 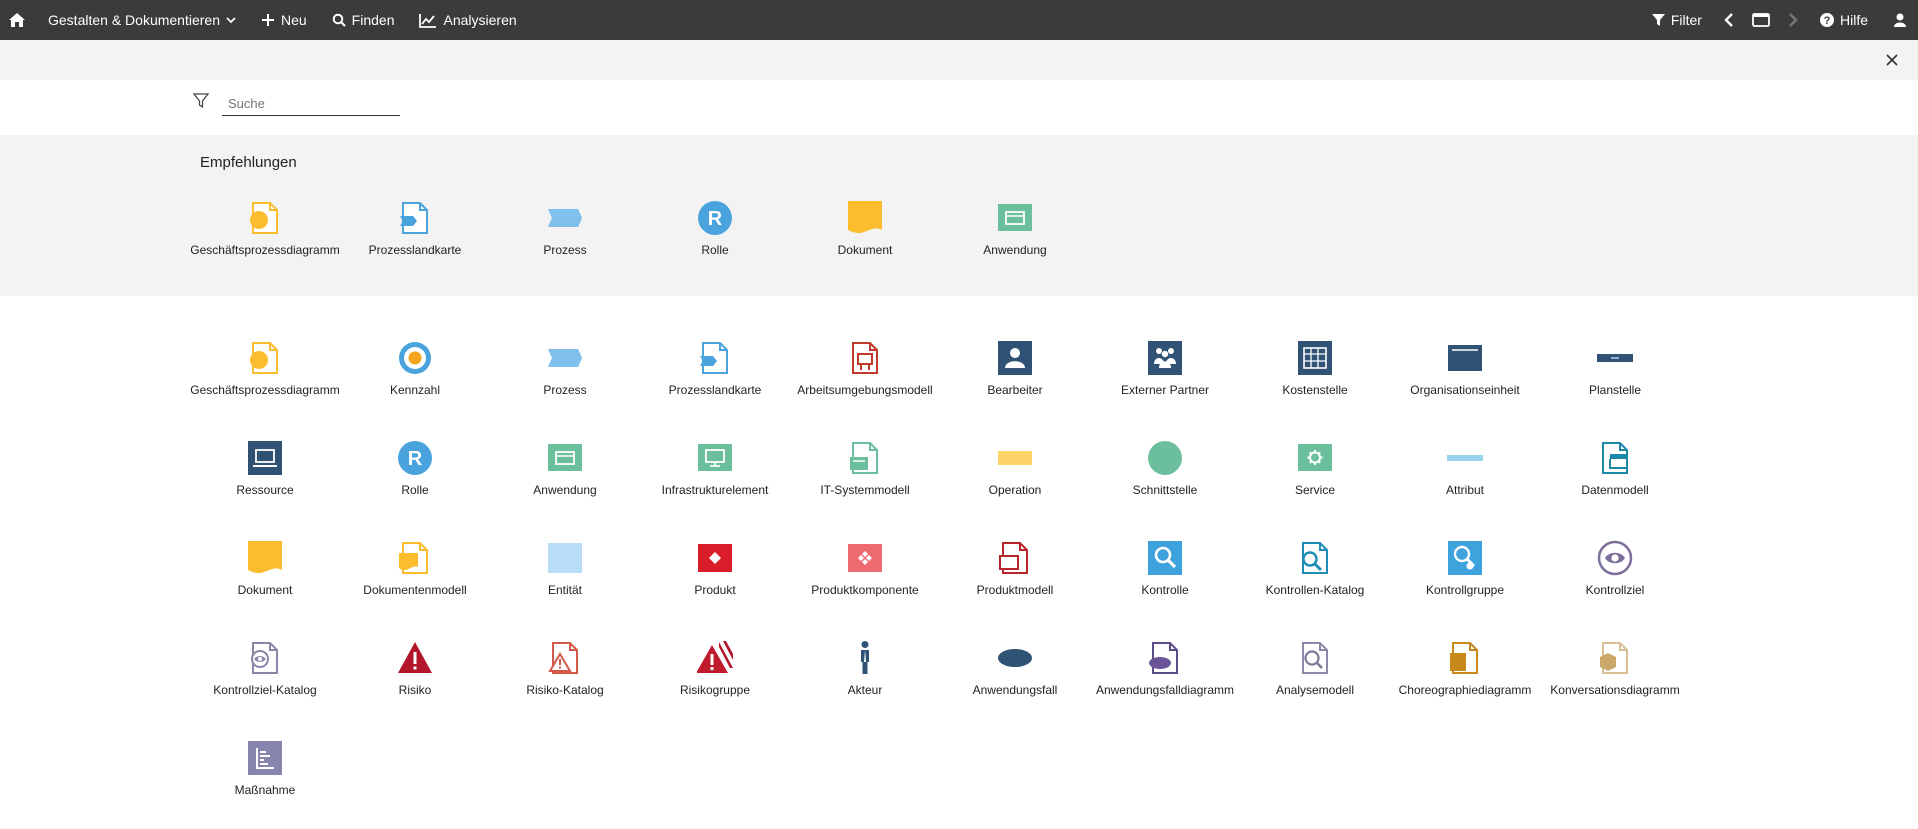 I want to click on menu-analysieren: Analysieren, so click(x=468, y=20).